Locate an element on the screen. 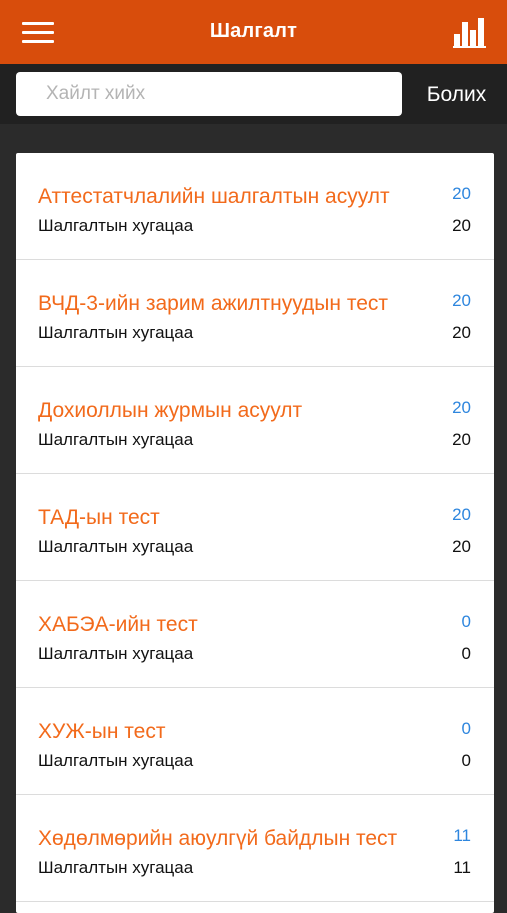  exam-title: Аттестатчлалийн шалгалтын асуулт is located at coordinates (214, 196).